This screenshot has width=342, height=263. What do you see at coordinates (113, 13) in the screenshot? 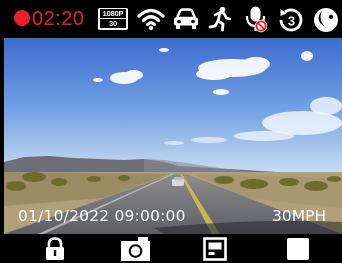
I see `resolution-label: 1080P` at bounding box center [113, 13].